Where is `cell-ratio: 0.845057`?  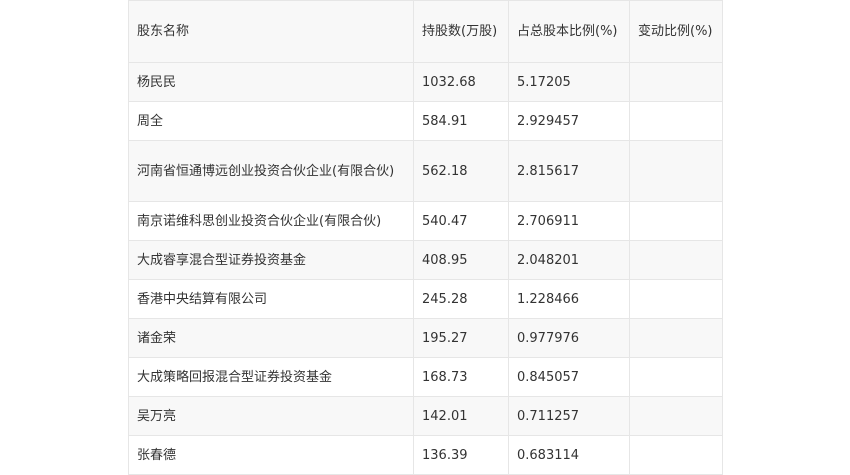 cell-ratio: 0.845057 is located at coordinates (569, 377).